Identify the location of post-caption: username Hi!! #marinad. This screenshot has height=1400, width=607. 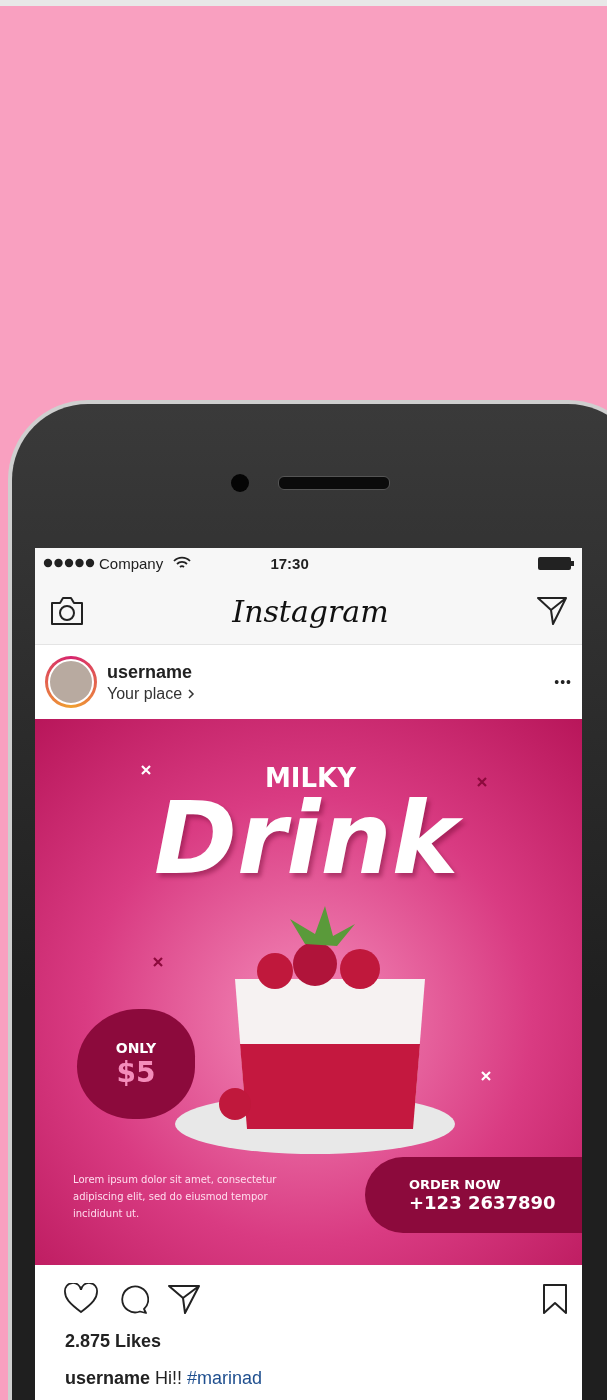
(164, 1378).